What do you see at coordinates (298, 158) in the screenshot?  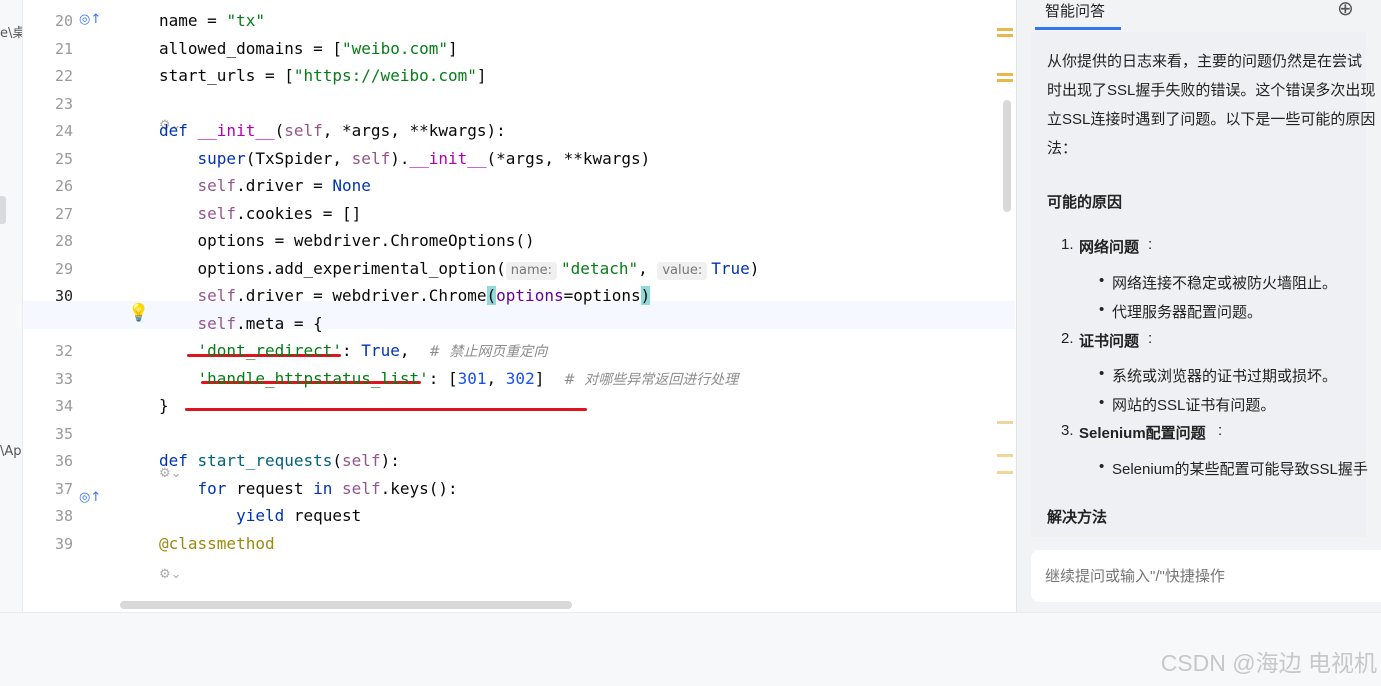 I see `code-token: (TxSpider,` at bounding box center [298, 158].